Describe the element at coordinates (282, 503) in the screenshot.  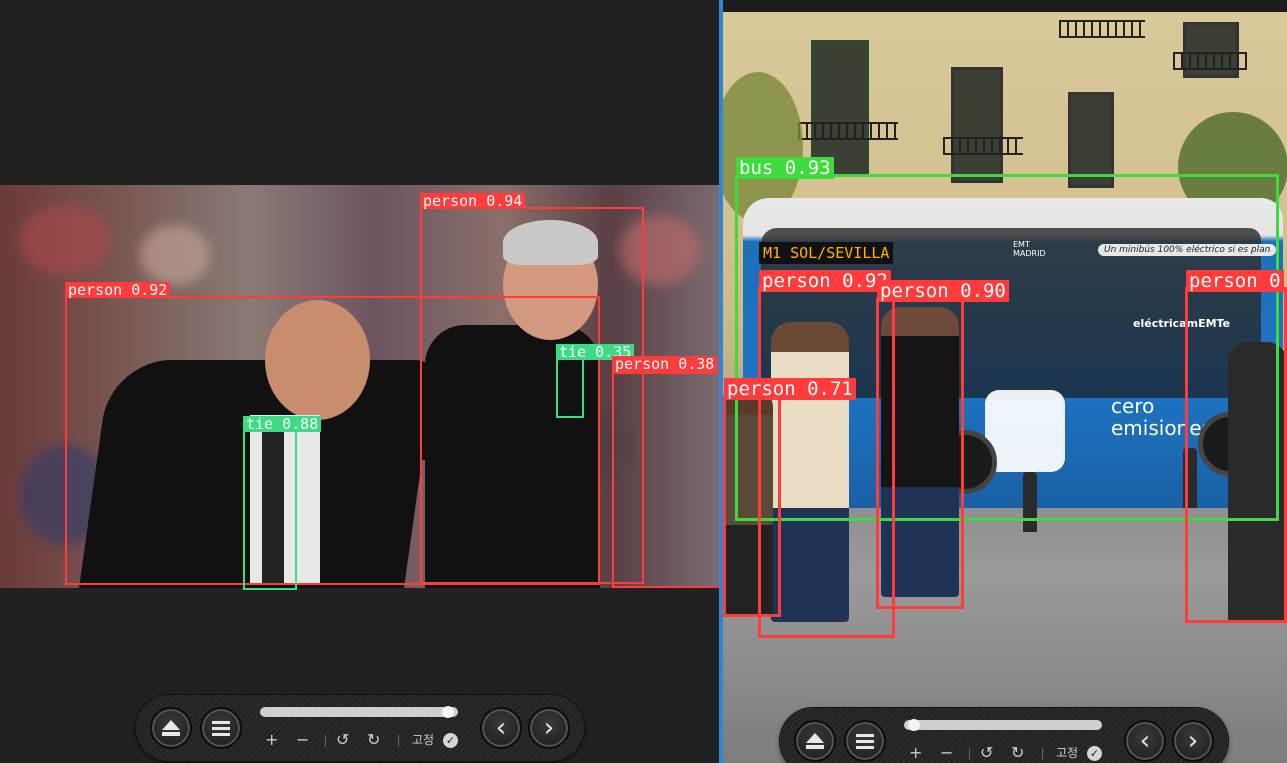
I see `detection-box-tie: tie 0.88` at that location.